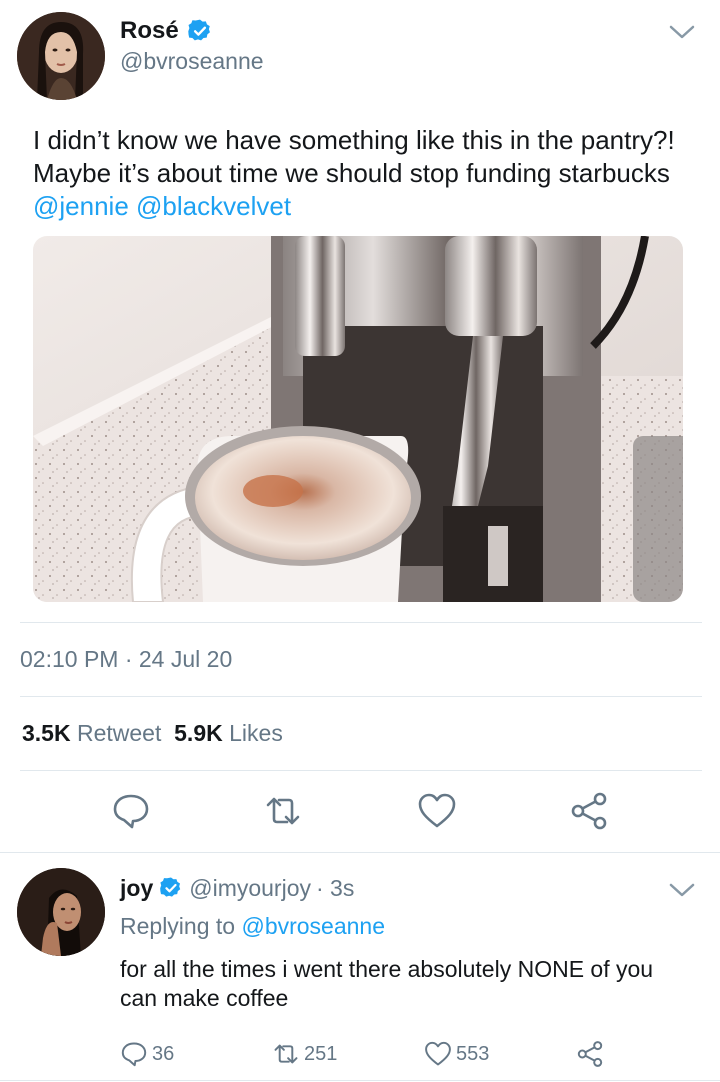 This screenshot has height=1082, width=720. What do you see at coordinates (81, 206) in the screenshot?
I see `mention-link-jennie: @jennie` at bounding box center [81, 206].